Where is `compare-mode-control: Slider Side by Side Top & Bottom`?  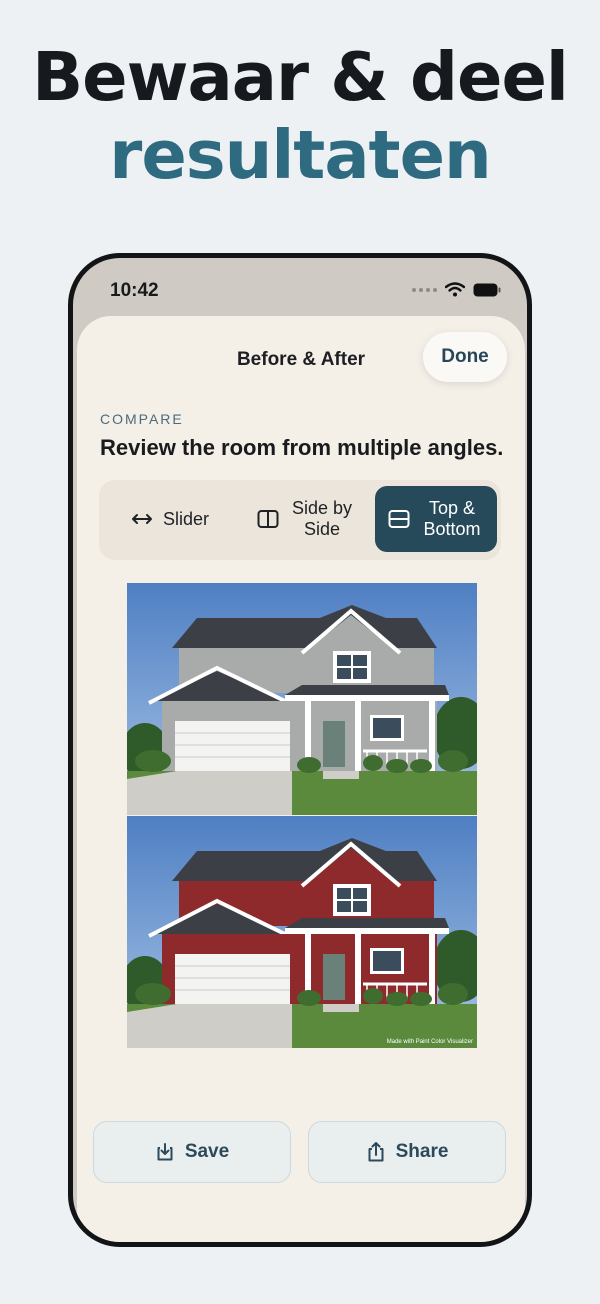
compare-mode-control: Slider Side by Side Top & Bottom is located at coordinates (300, 520).